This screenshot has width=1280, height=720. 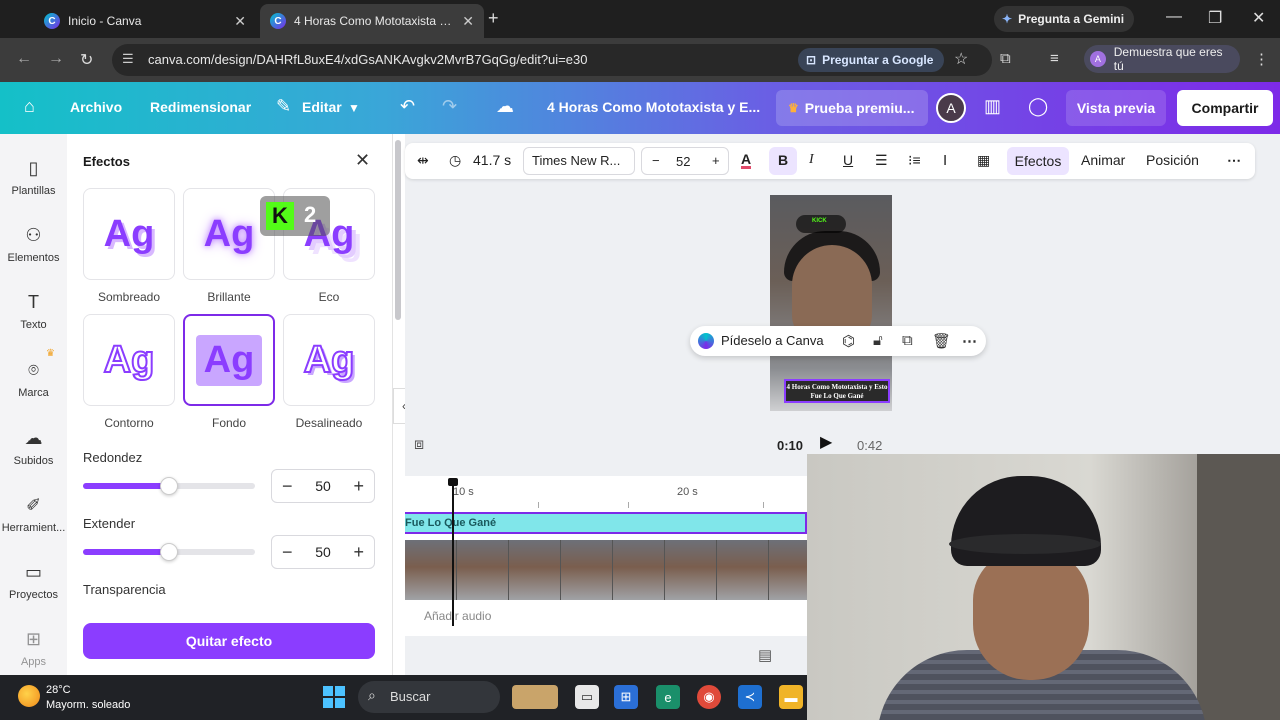 I want to click on preview-button: Vista previa, so click(x=1116, y=108).